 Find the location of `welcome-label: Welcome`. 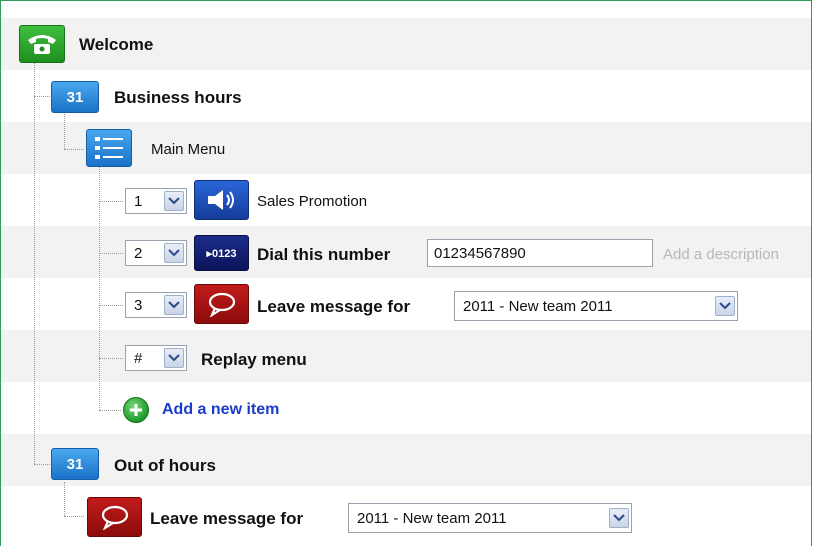

welcome-label: Welcome is located at coordinates (116, 45).